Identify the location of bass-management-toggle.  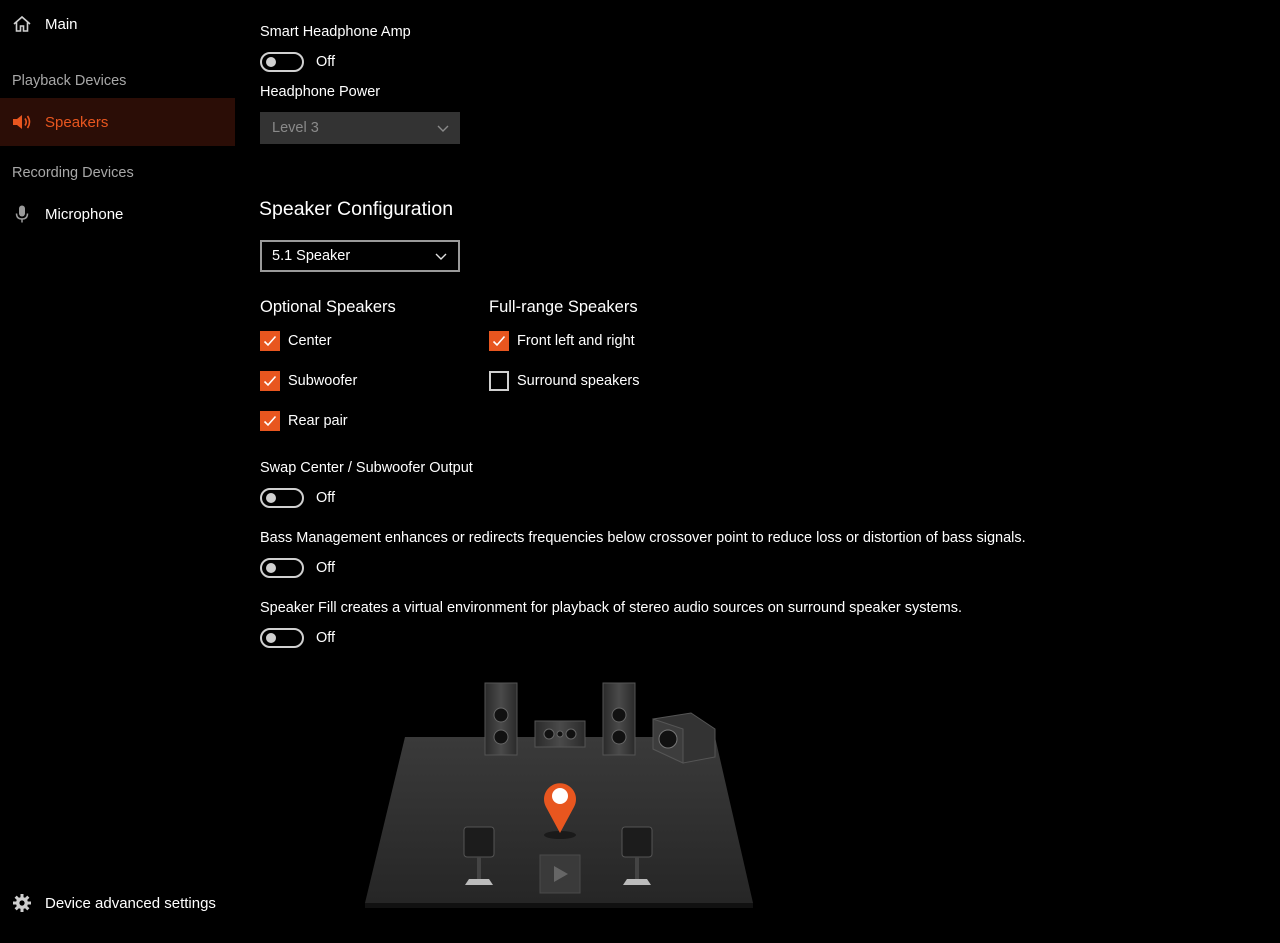
(282, 568).